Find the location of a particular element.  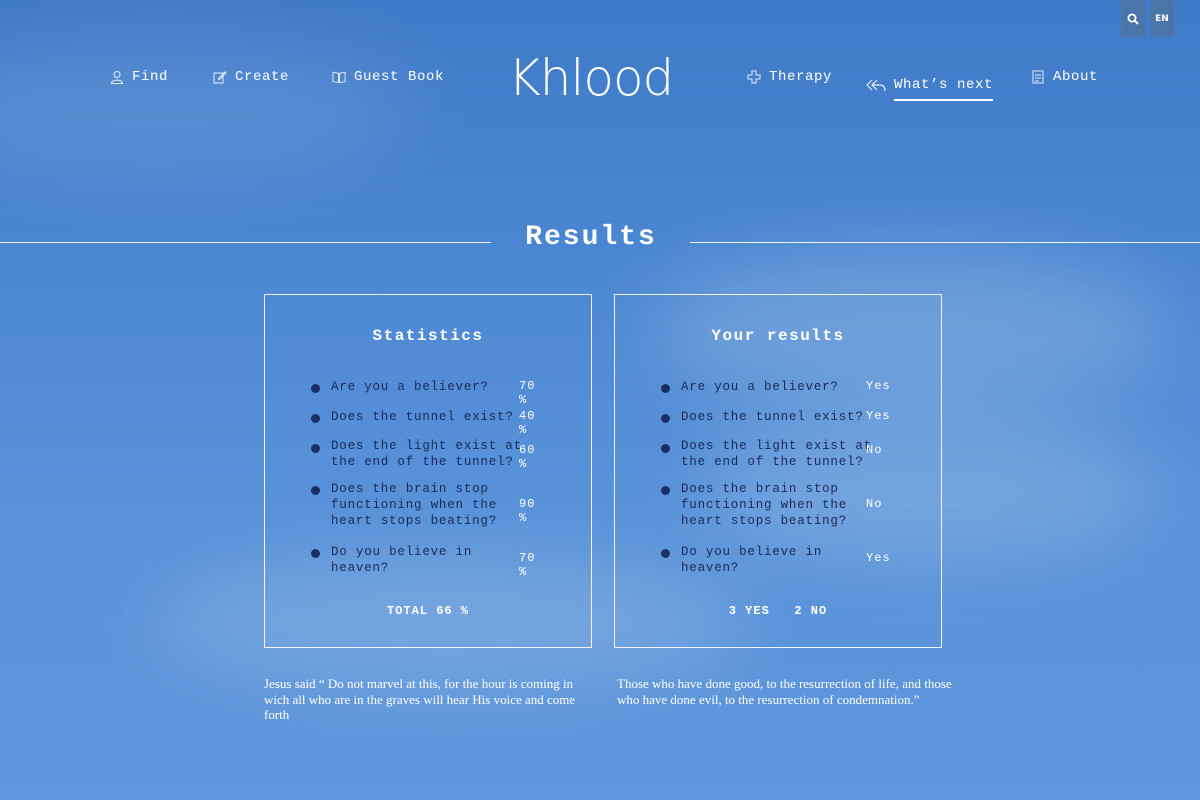

results-divider-right is located at coordinates (945, 242).